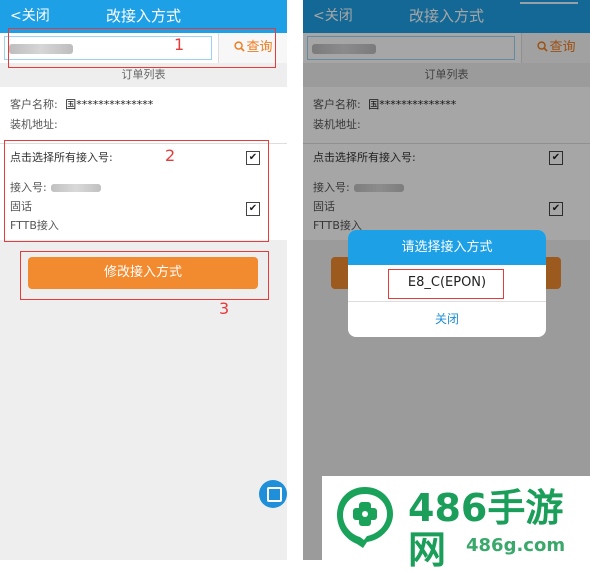  I want to click on annotation-number-3: 3, so click(224, 308).